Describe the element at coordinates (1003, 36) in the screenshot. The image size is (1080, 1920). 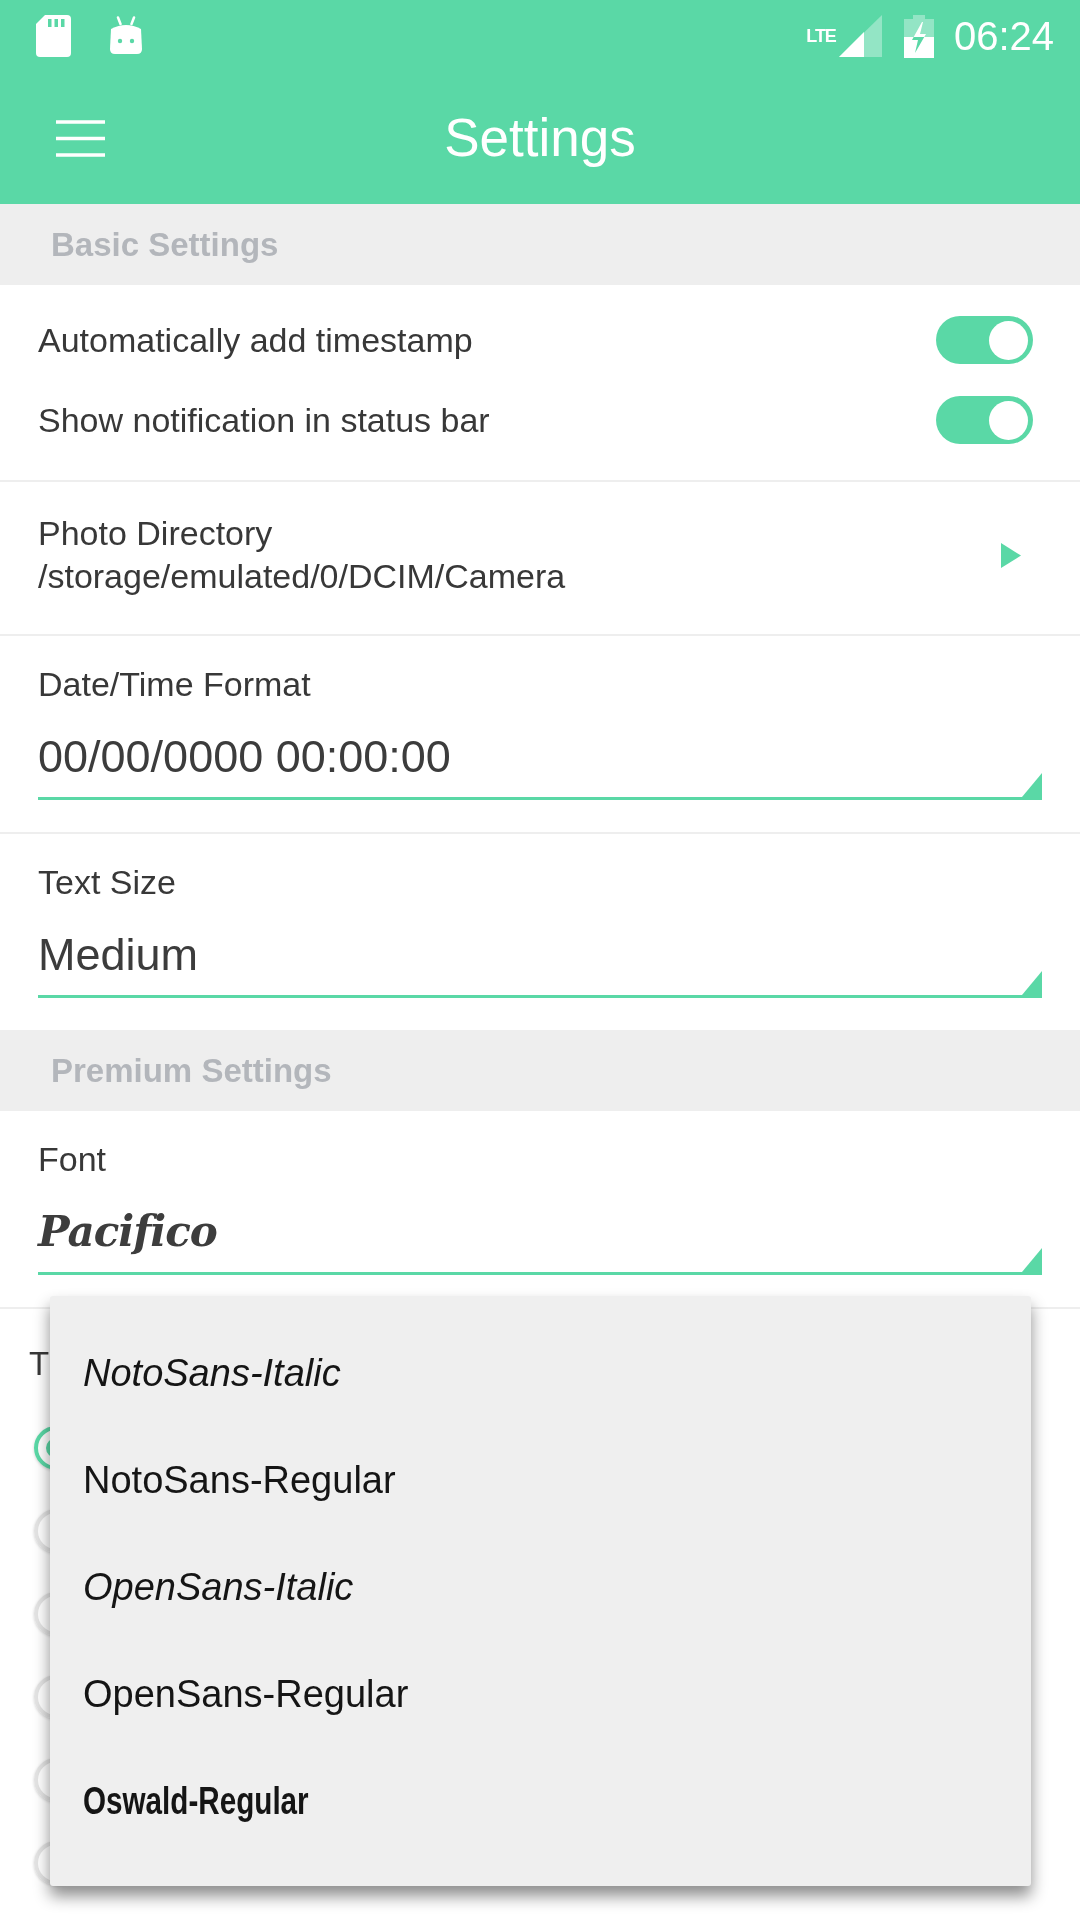
I see `clock: 06:24` at that location.